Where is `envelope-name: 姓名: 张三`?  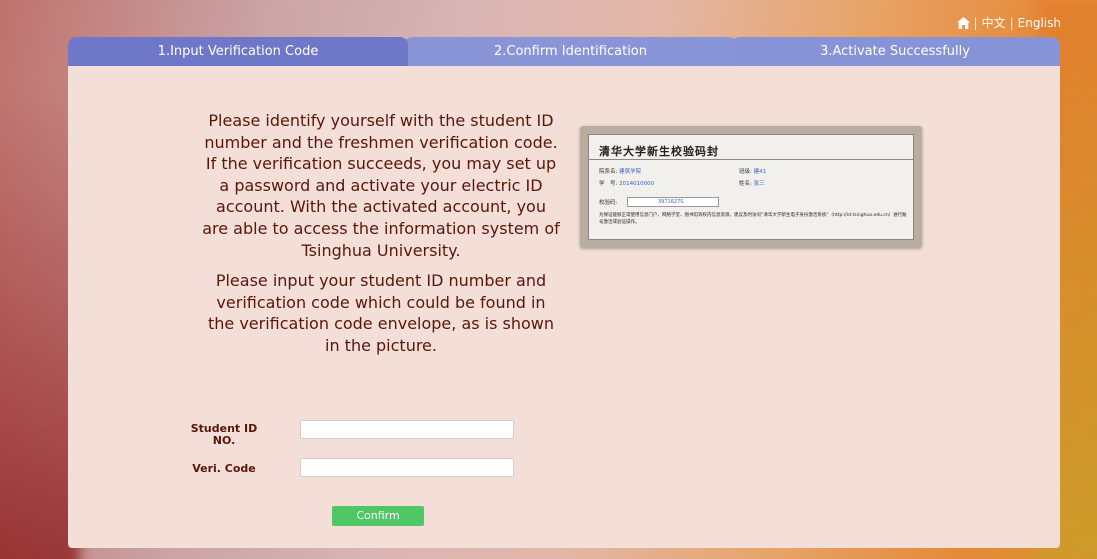 envelope-name: 姓名: 张三 is located at coordinates (752, 183).